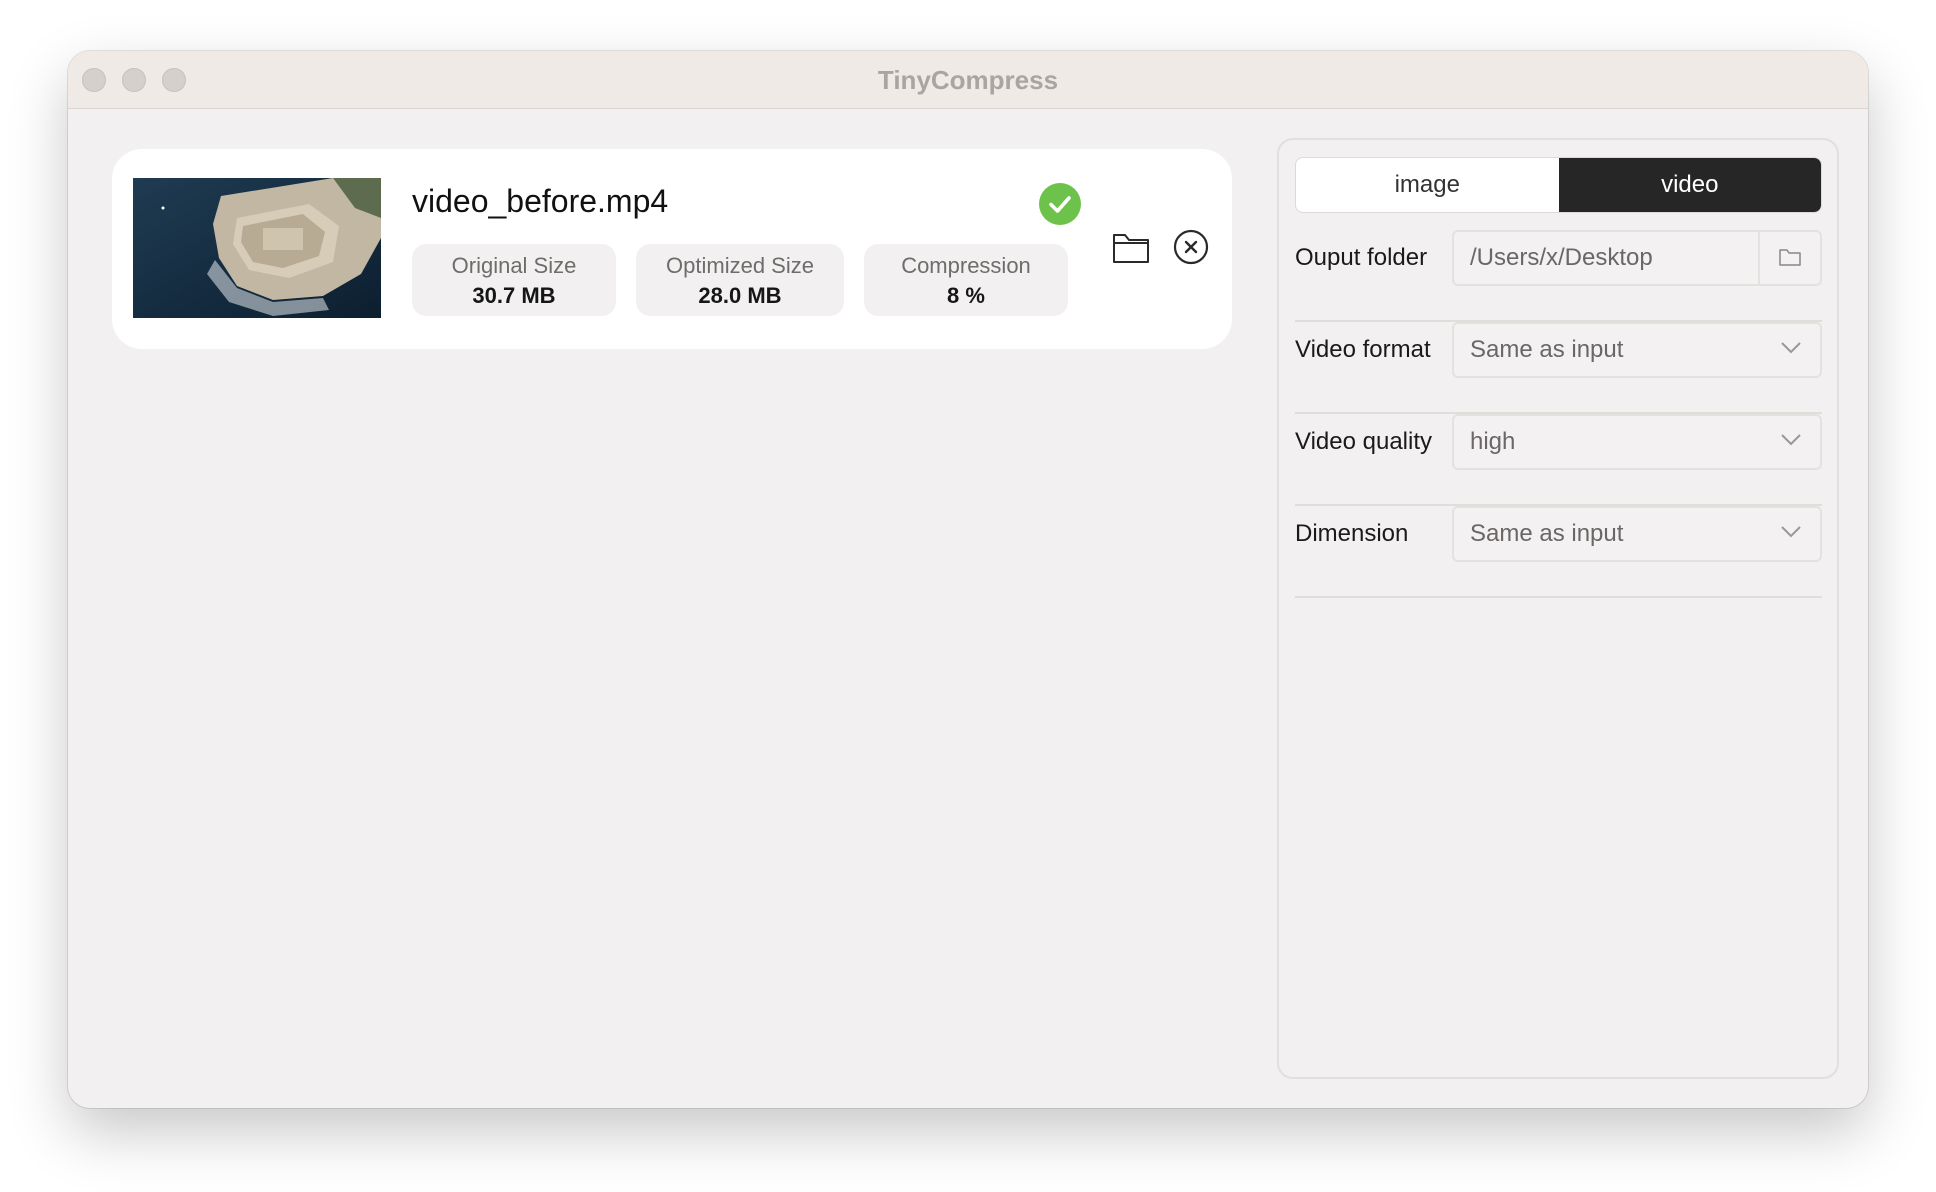  Describe the element at coordinates (740, 265) in the screenshot. I see `optimized-size-label: Optimized Size` at that location.